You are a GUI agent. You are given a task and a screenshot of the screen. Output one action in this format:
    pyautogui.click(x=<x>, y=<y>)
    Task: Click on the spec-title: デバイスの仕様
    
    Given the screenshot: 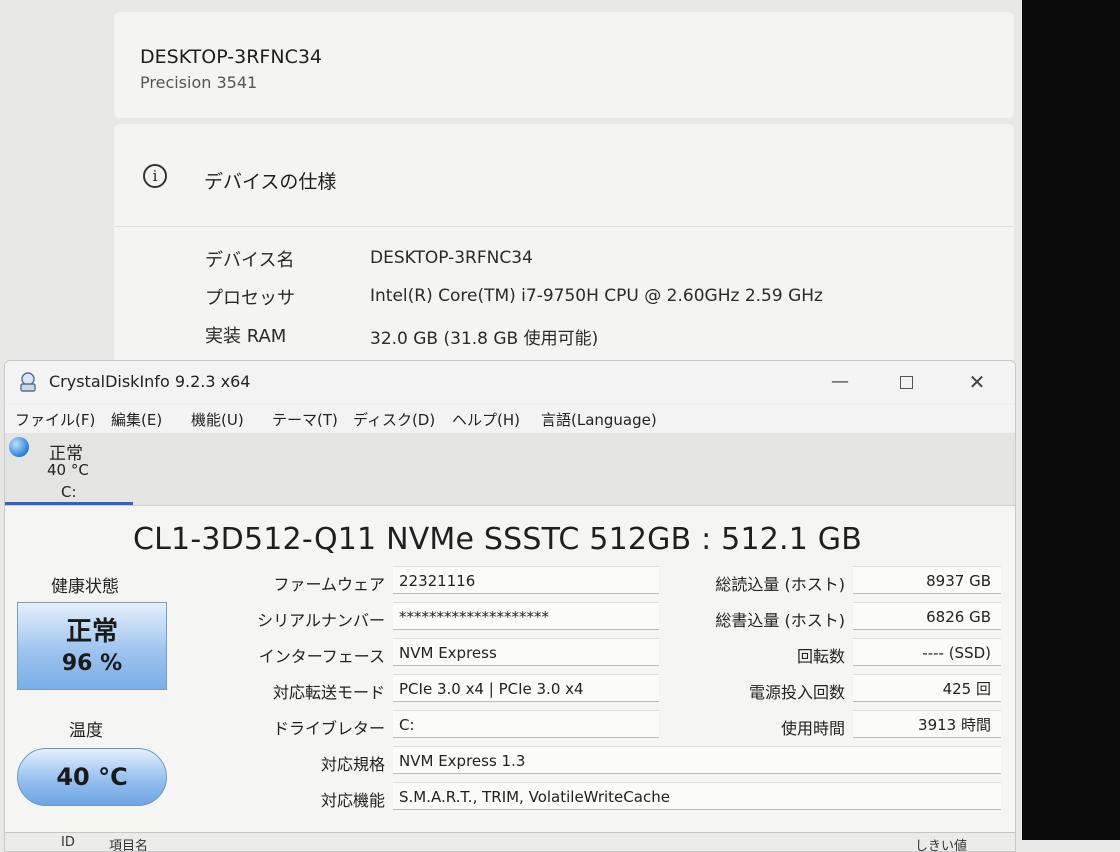 What is the action you would take?
    pyautogui.click(x=270, y=182)
    